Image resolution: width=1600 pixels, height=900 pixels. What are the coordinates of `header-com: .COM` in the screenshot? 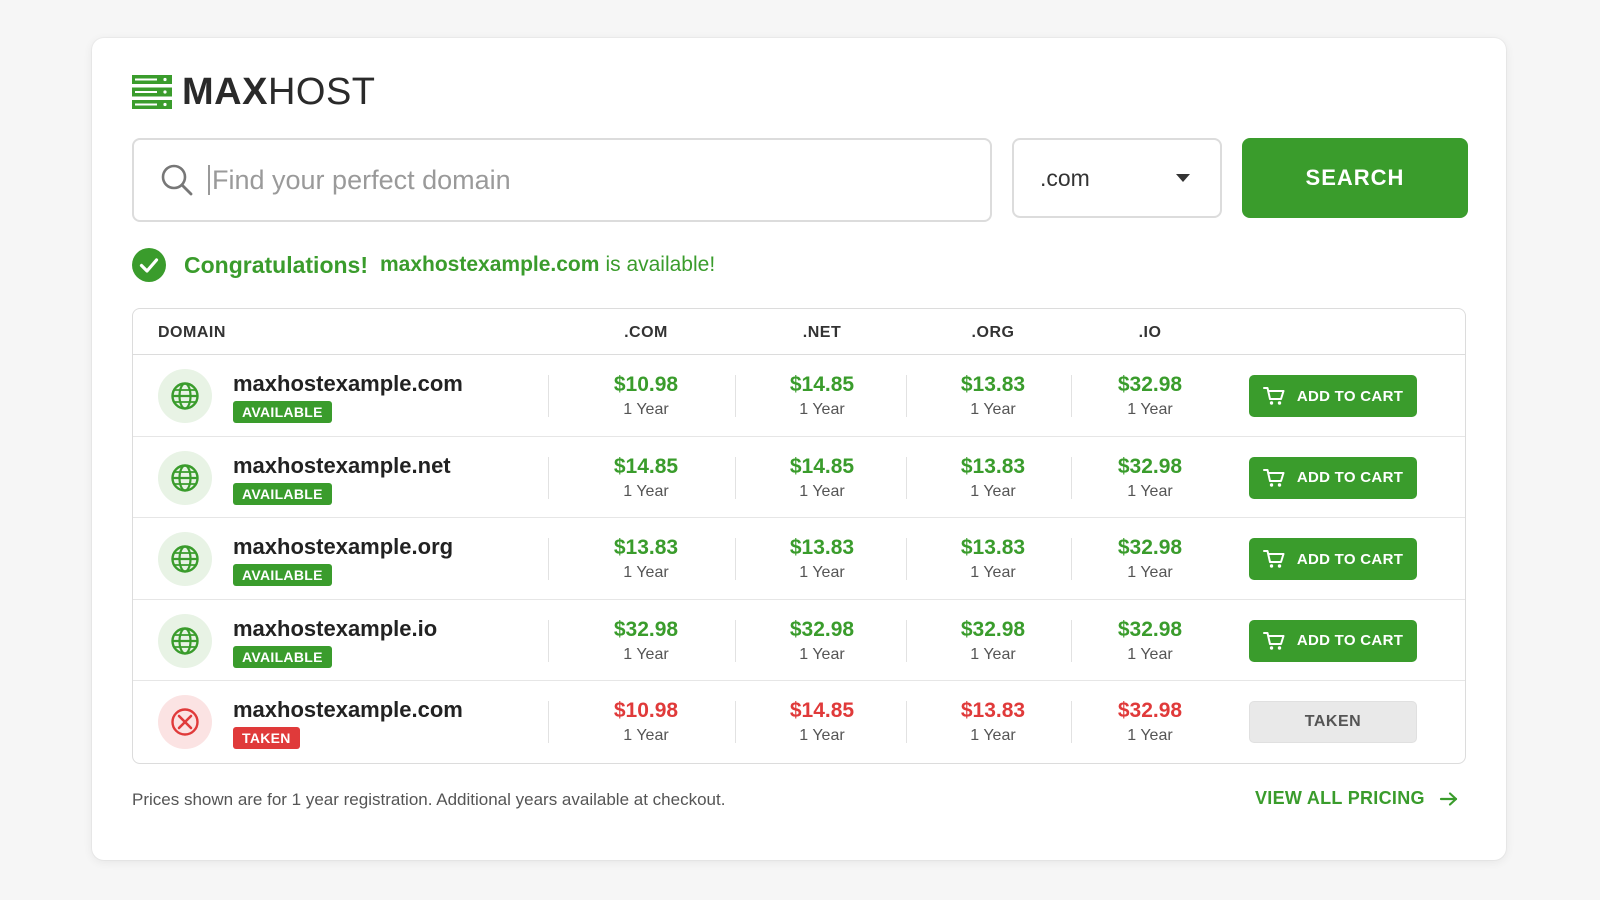 It's located at (646, 332).